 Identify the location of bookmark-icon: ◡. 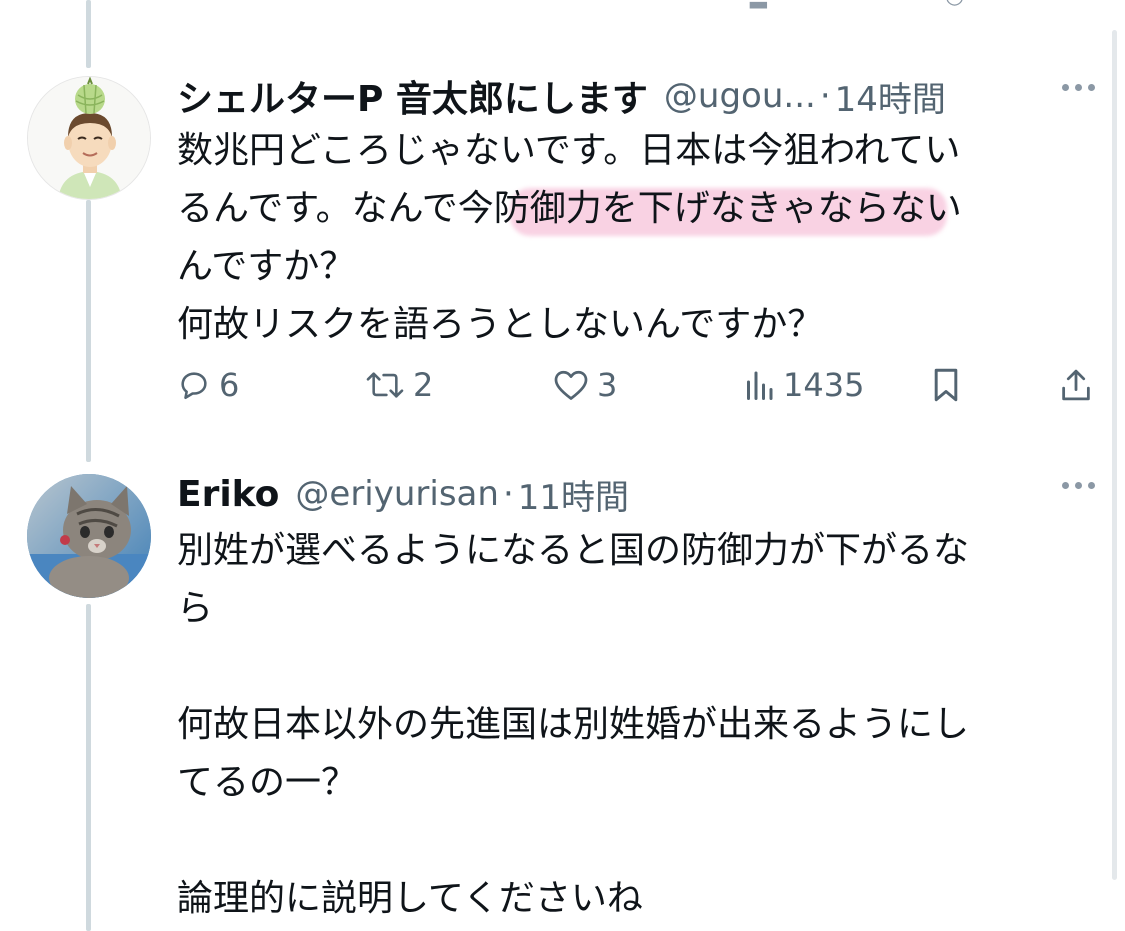
(954, 4).